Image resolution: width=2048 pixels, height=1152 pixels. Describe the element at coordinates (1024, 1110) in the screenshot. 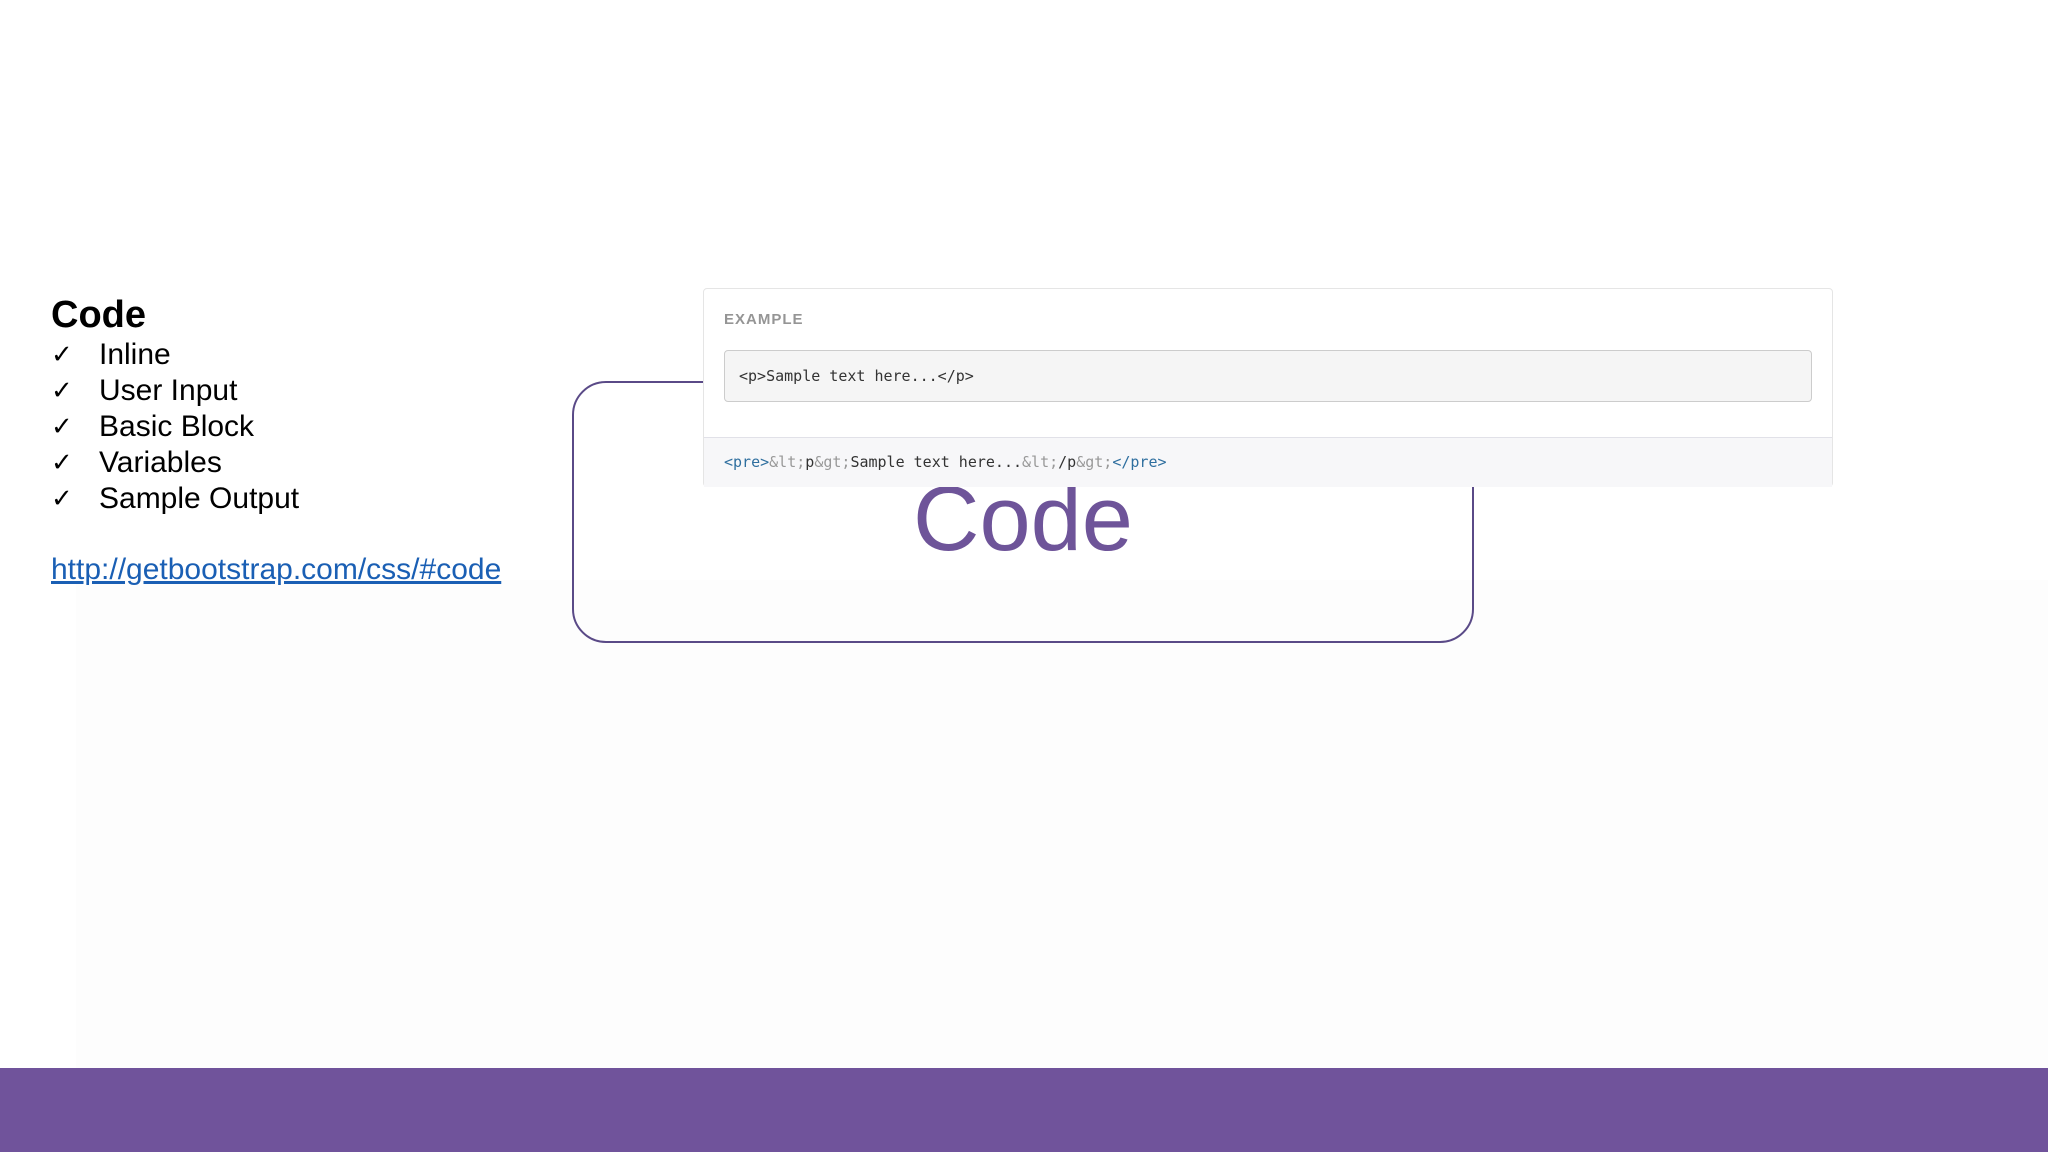

I see `footer-bar` at that location.